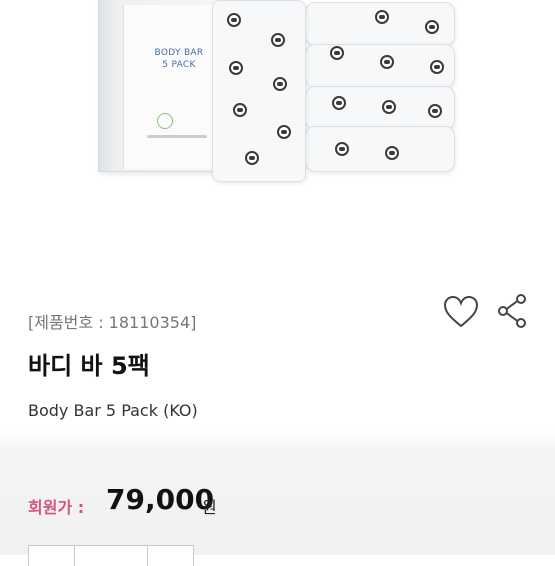 Image resolution: width=555 pixels, height=566 pixels. I want to click on product-title: 바디 바 5팩, so click(89, 366).